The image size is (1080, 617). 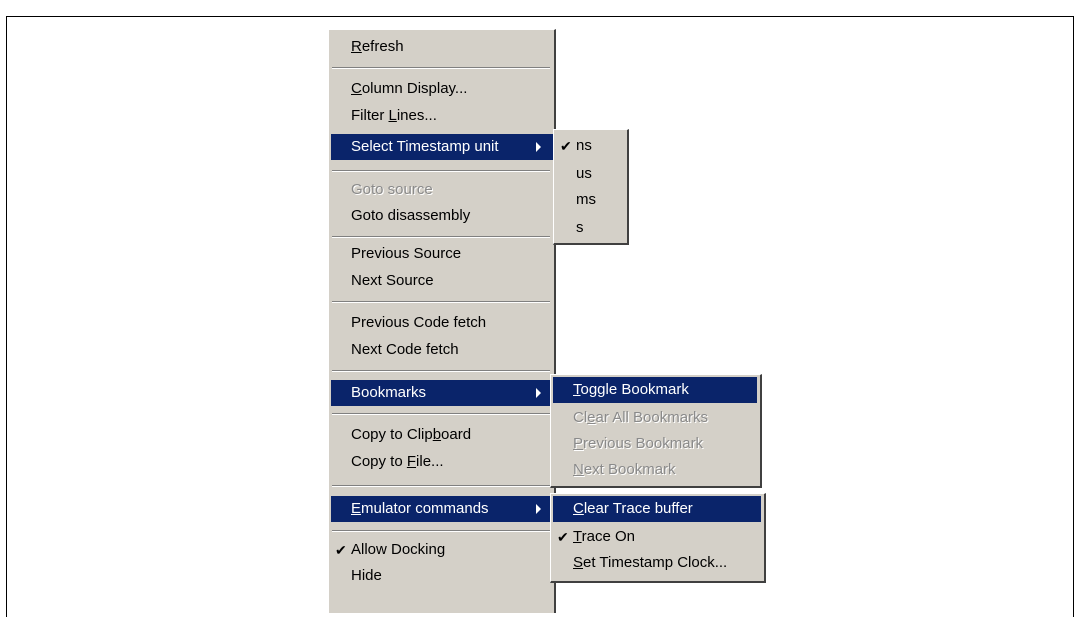 What do you see at coordinates (442, 281) in the screenshot?
I see `menu-item-next-source: Next Source` at bounding box center [442, 281].